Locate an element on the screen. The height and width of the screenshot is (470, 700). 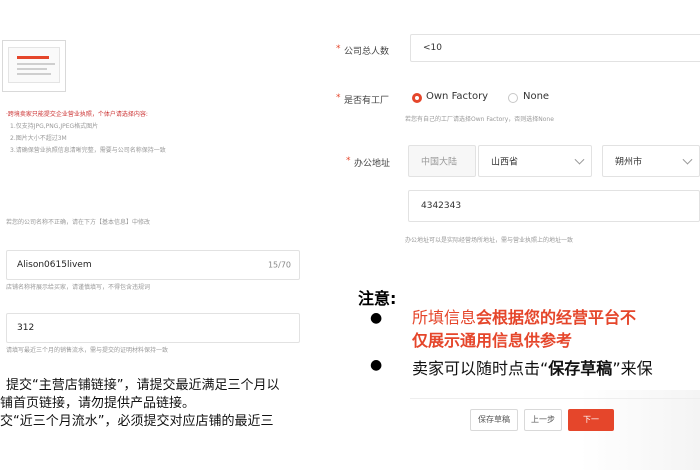
notice-line-3: 卖家可以随时点击“保存草稿”来保 is located at coordinates (532, 367).